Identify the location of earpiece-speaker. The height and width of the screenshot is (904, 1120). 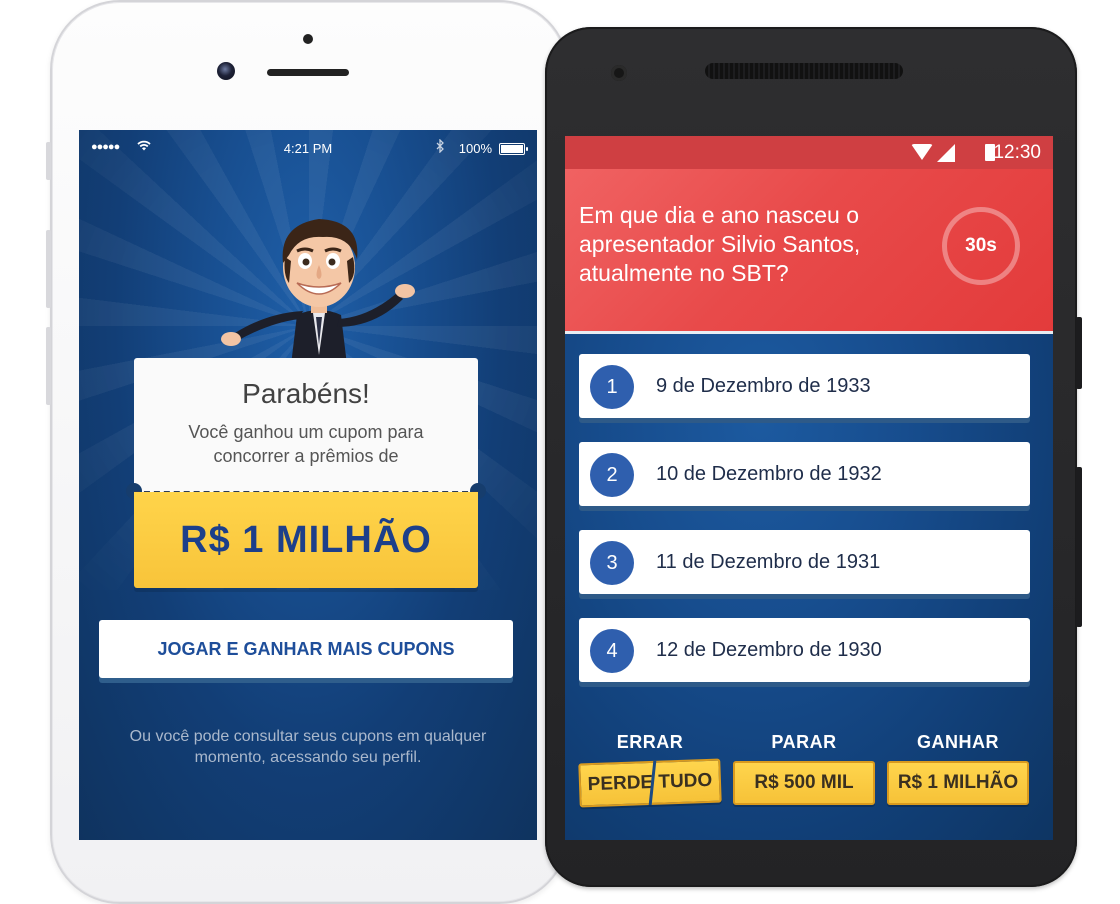
(308, 72).